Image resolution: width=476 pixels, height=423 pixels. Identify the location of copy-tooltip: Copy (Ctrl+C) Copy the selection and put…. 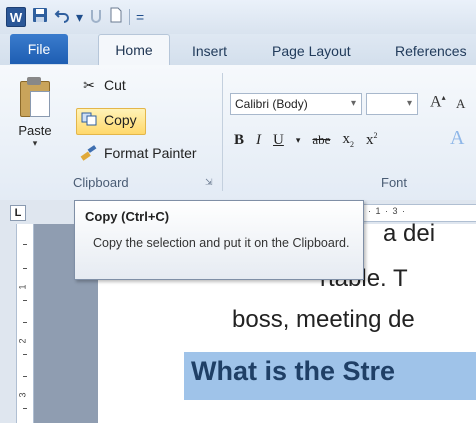
(219, 240).